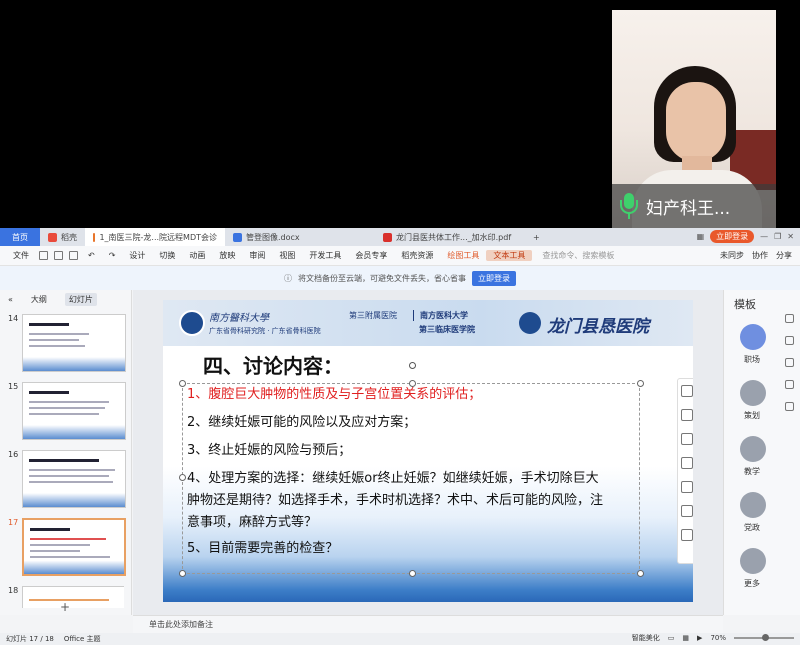 The image size is (800, 645). What do you see at coordinates (687, 391) in the screenshot?
I see `collapse-toolbar-icon` at bounding box center [687, 391].